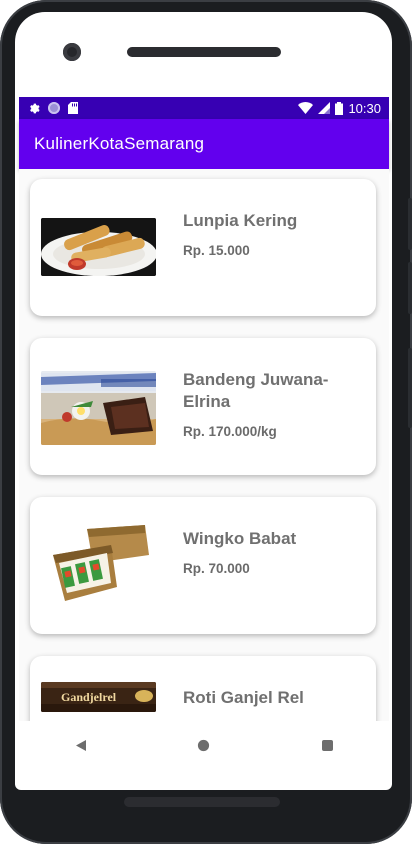 The height and width of the screenshot is (844, 412). I want to click on front-camera, so click(72, 52).